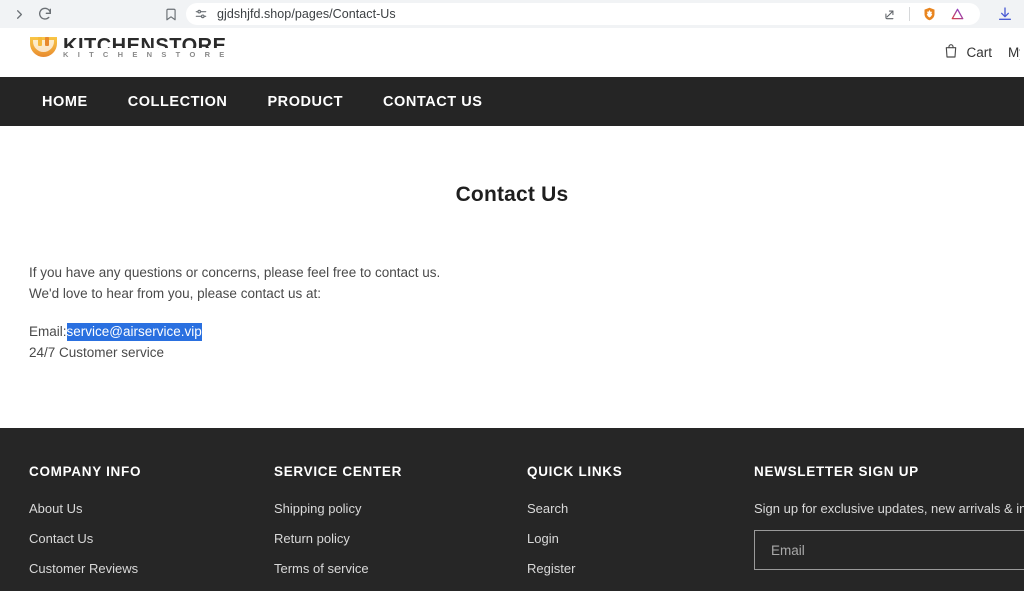  Describe the element at coordinates (583, 14) in the screenshot. I see `address-bar: gjdshjfd.shop/pages/Contact-Us` at that location.